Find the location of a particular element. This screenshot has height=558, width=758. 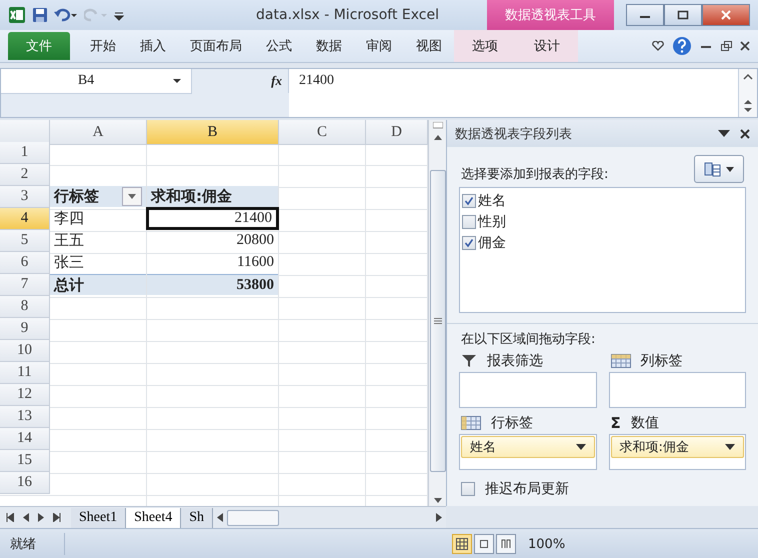

sheet-tab: Sh is located at coordinates (197, 518).